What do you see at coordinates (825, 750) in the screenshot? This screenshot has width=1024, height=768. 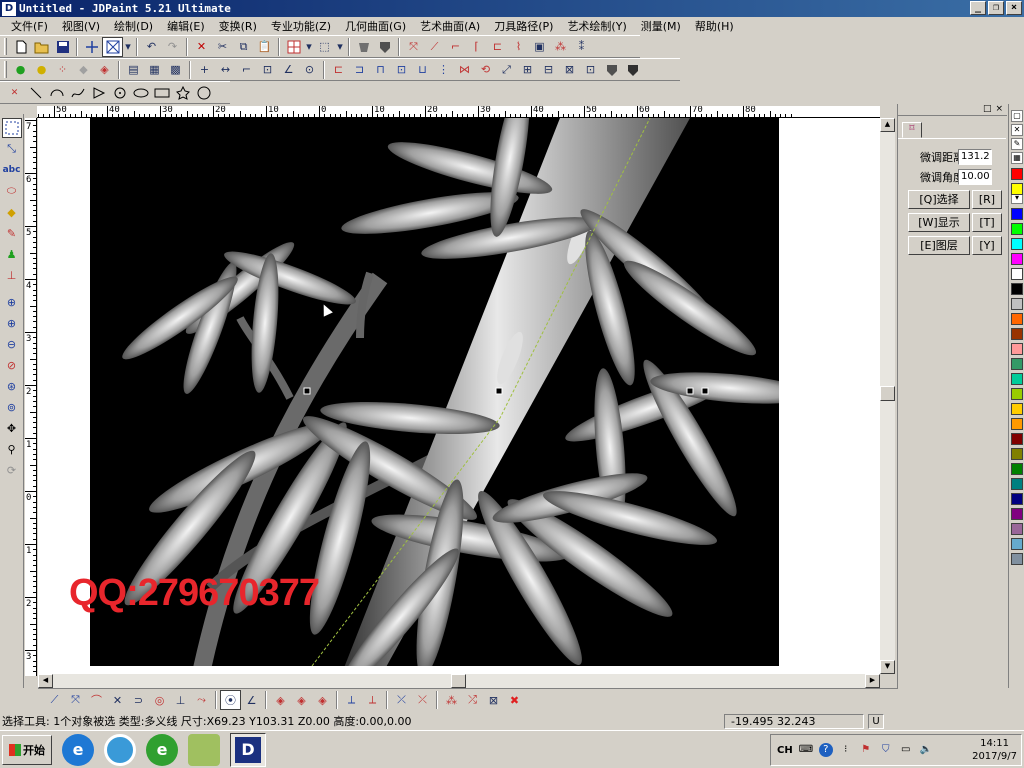 I see `help-icon: ?` at bounding box center [825, 750].